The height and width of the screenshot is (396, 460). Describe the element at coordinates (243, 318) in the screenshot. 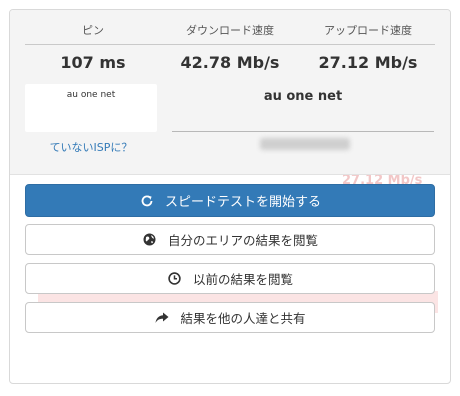

I see `share-results-label: 結果を他の人達と共有` at that location.